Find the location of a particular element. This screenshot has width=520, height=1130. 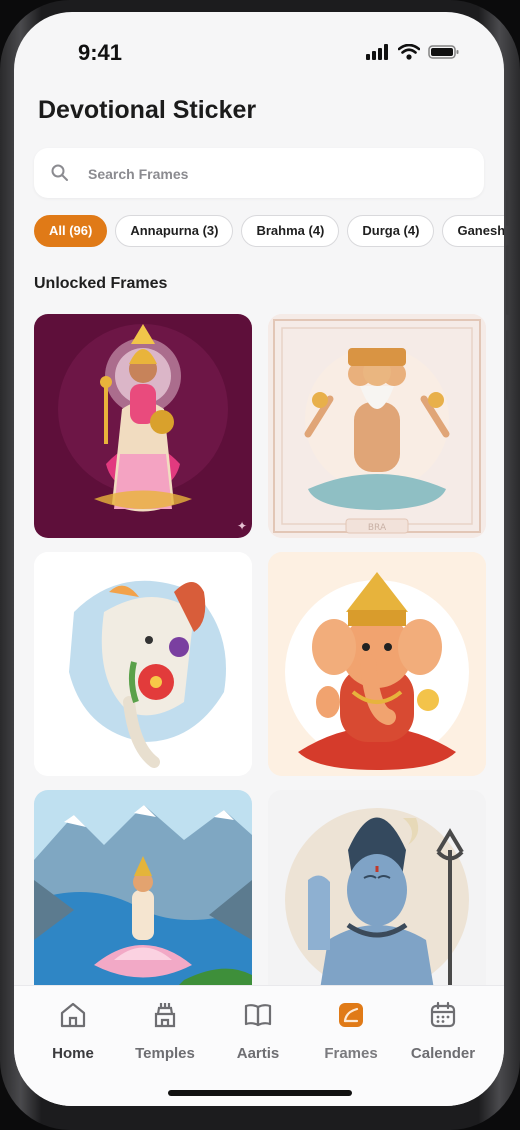

nav-calender-label: Calender is located at coordinates (443, 1053).